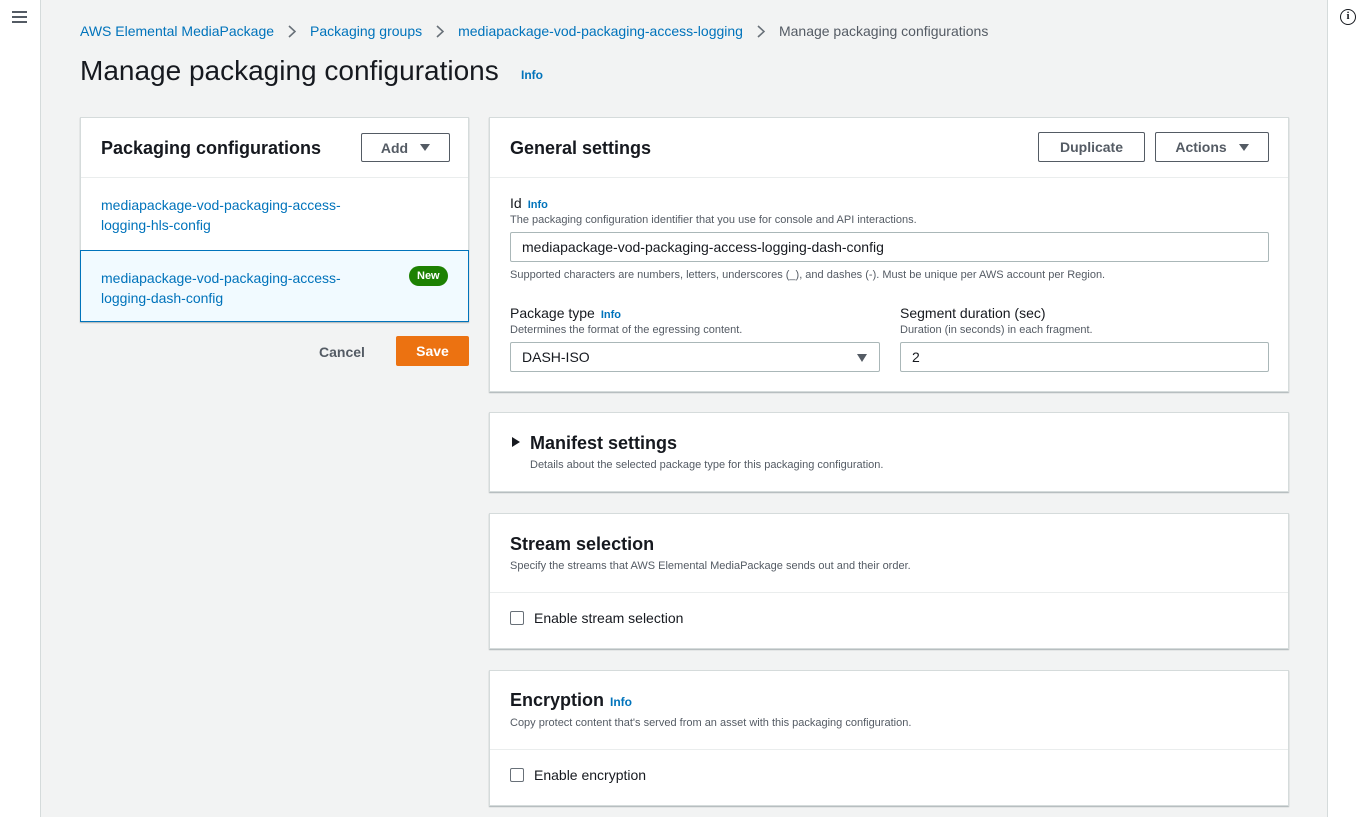  What do you see at coordinates (973, 313) in the screenshot?
I see `segment-duration-label: Segment duration (sec)` at bounding box center [973, 313].